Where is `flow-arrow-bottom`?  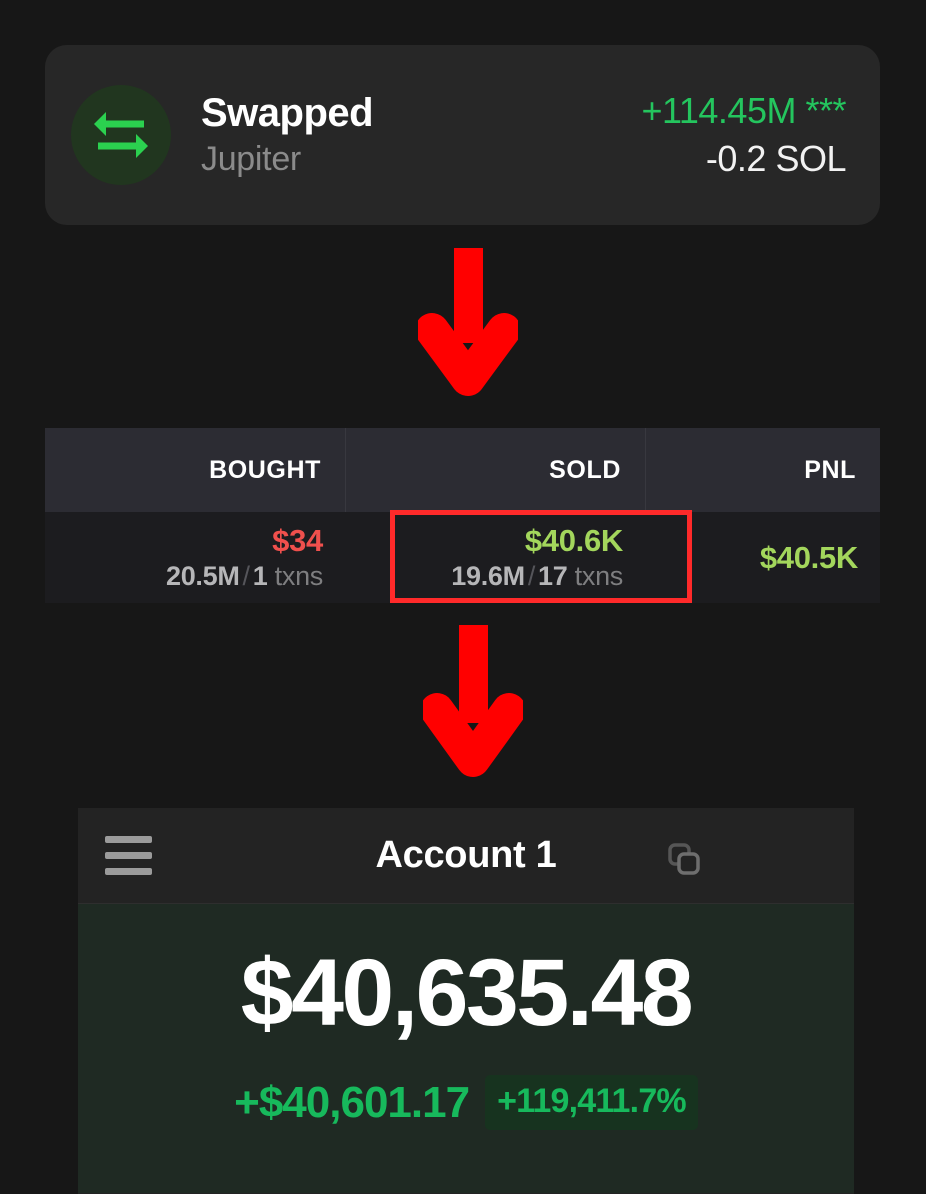 flow-arrow-bottom is located at coordinates (473, 705).